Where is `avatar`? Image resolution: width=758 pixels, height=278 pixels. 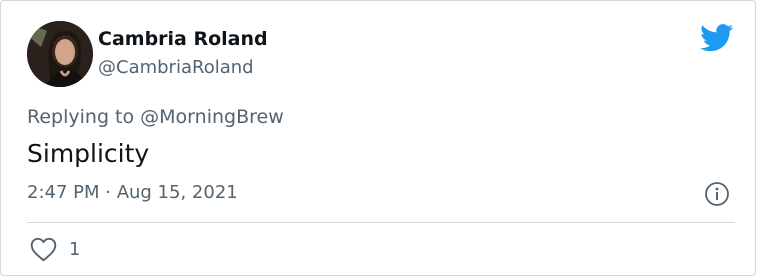
avatar is located at coordinates (60, 54).